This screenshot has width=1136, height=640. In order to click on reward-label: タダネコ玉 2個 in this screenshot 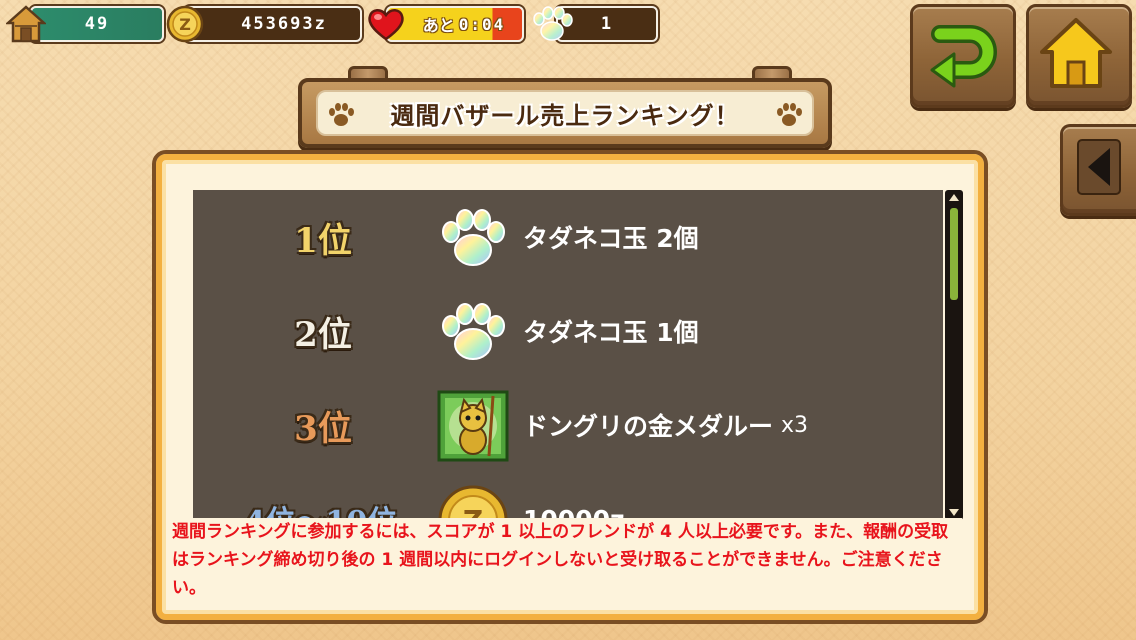, I will do `click(611, 237)`.